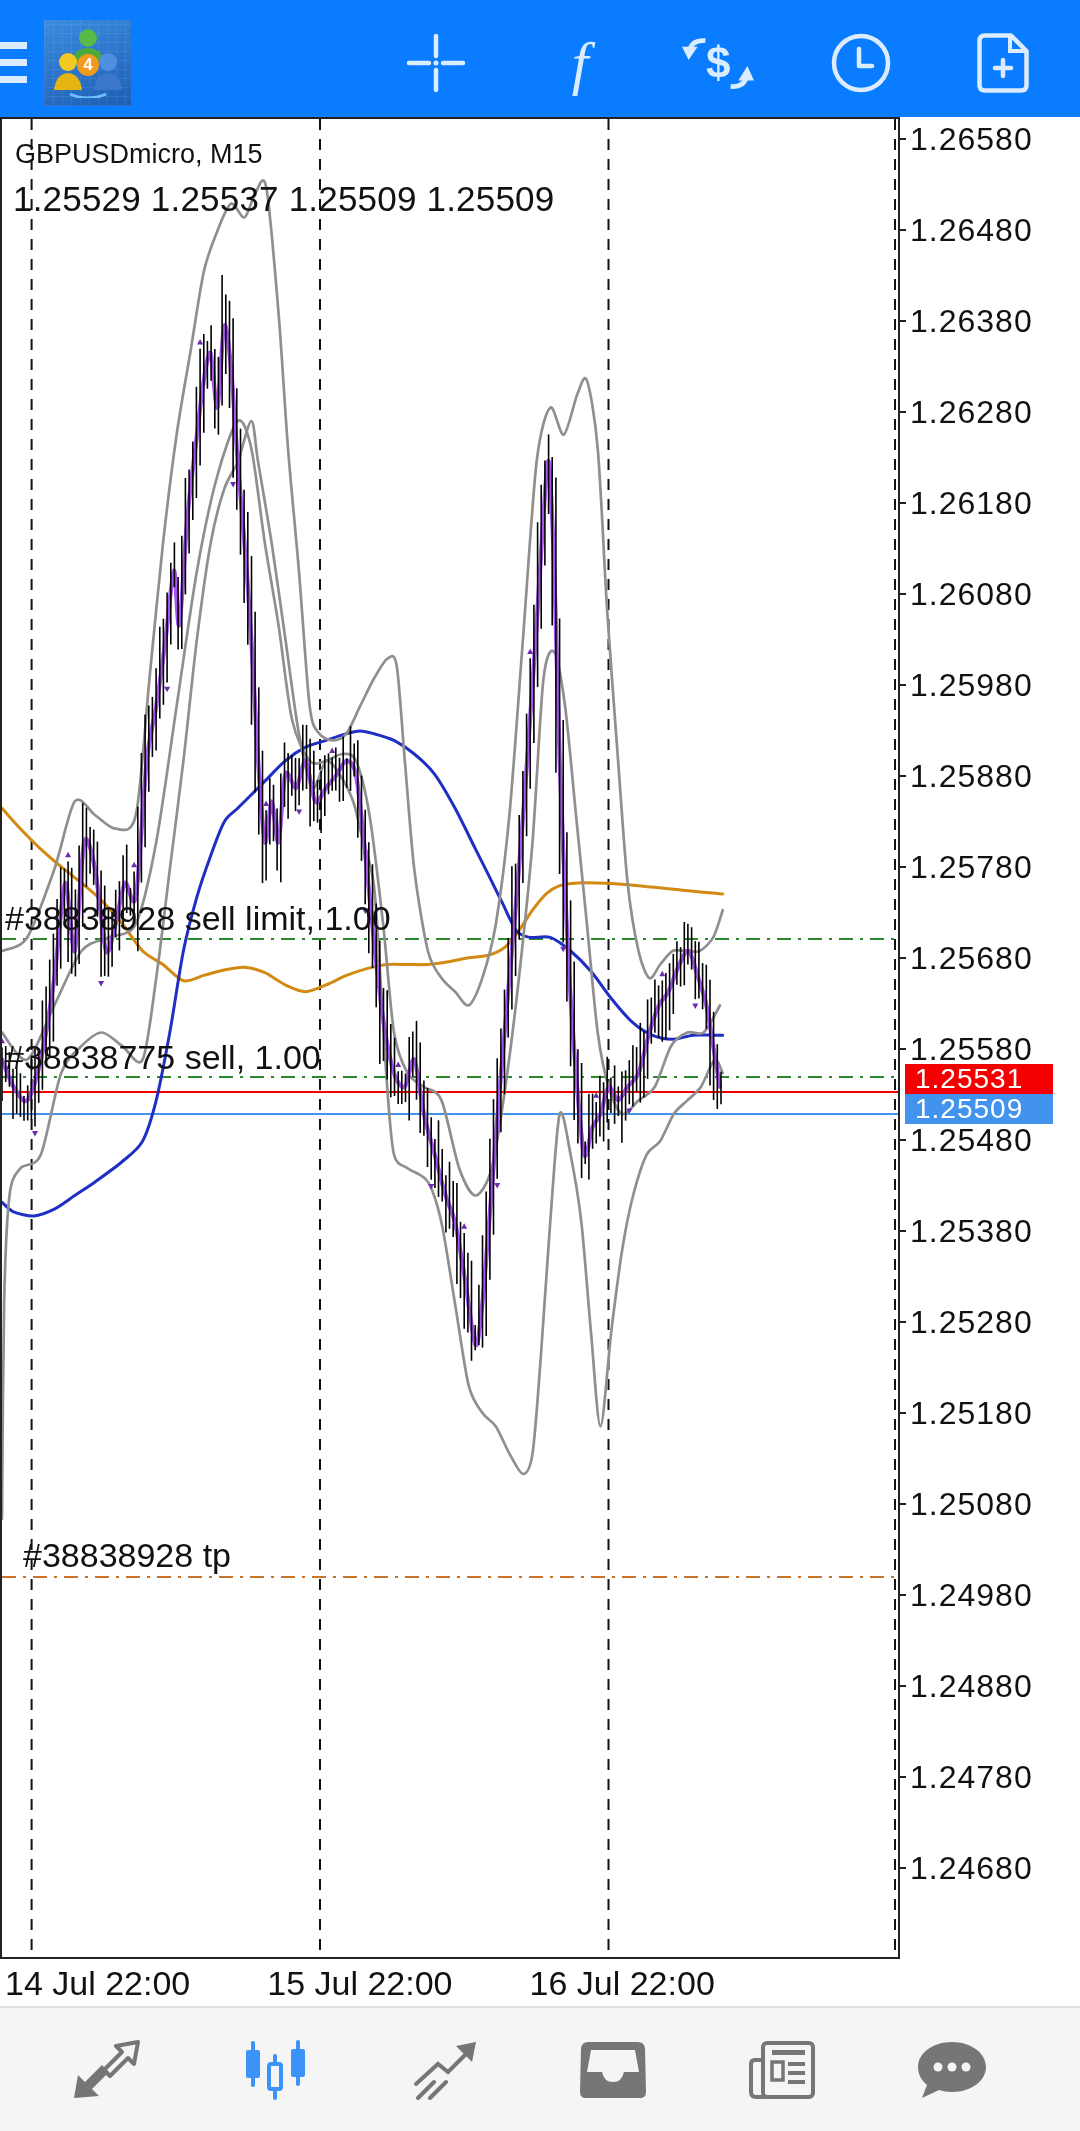  Describe the element at coordinates (971, 1413) in the screenshot. I see `price-label: 1.25180` at that location.